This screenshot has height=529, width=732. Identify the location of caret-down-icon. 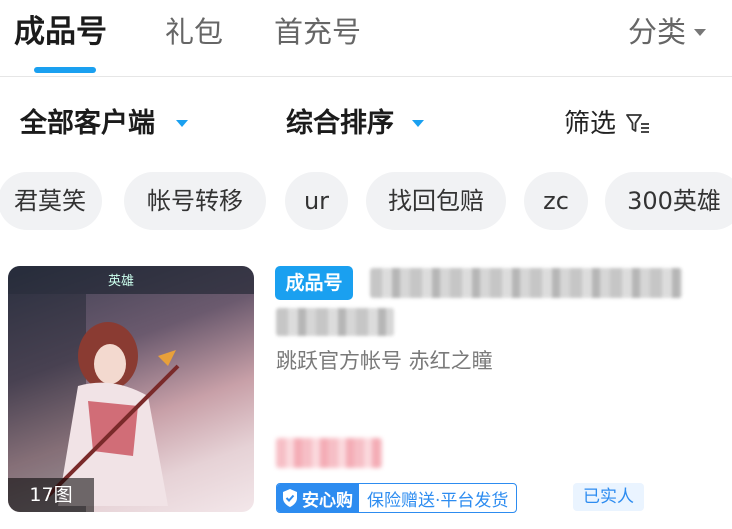
(700, 32).